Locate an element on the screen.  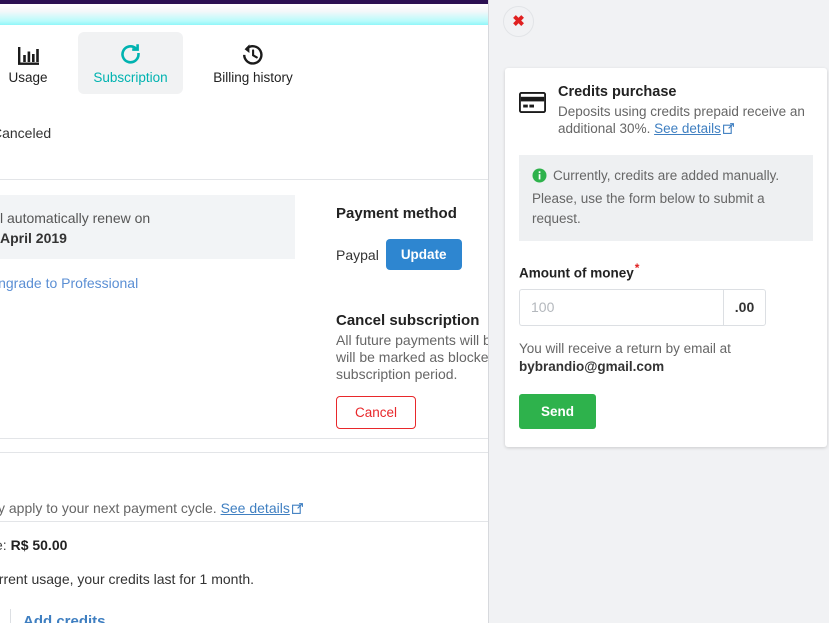
renewal-text: l automatically renew on April 2019 is located at coordinates (150, 228).